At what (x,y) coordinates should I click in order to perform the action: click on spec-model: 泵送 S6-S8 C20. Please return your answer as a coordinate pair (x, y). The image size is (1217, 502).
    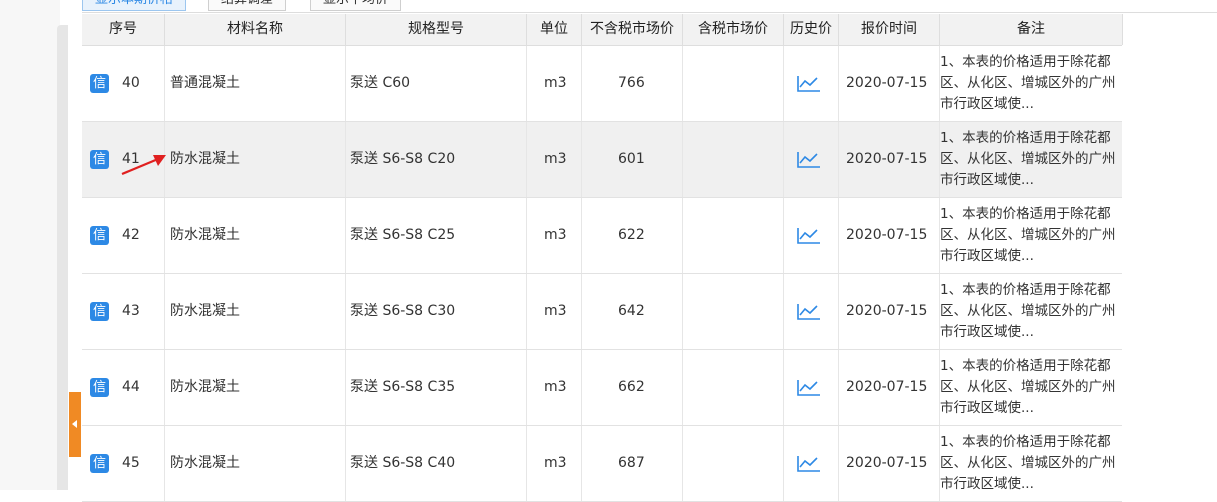
    Looking at the image, I should click on (403, 159).